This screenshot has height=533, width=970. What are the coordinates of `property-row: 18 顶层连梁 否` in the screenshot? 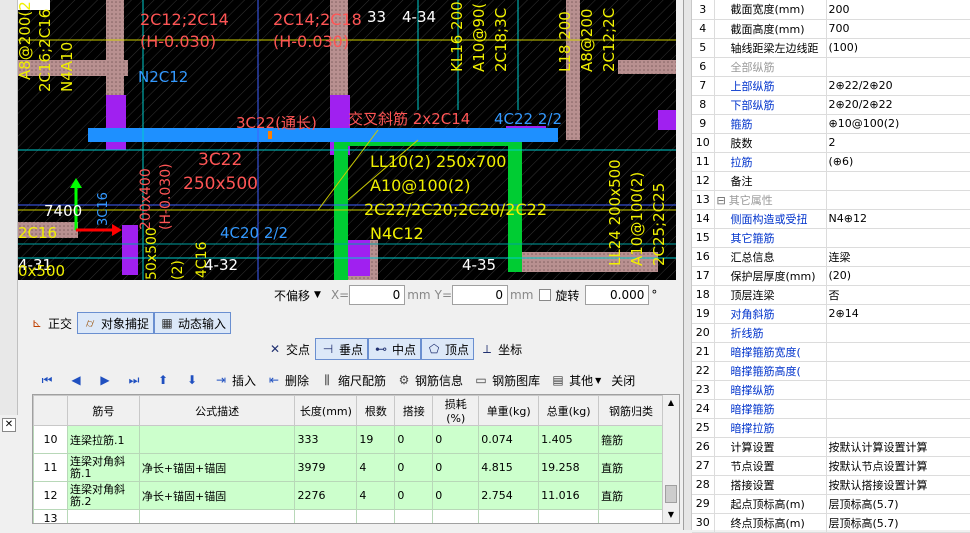 It's located at (831, 295).